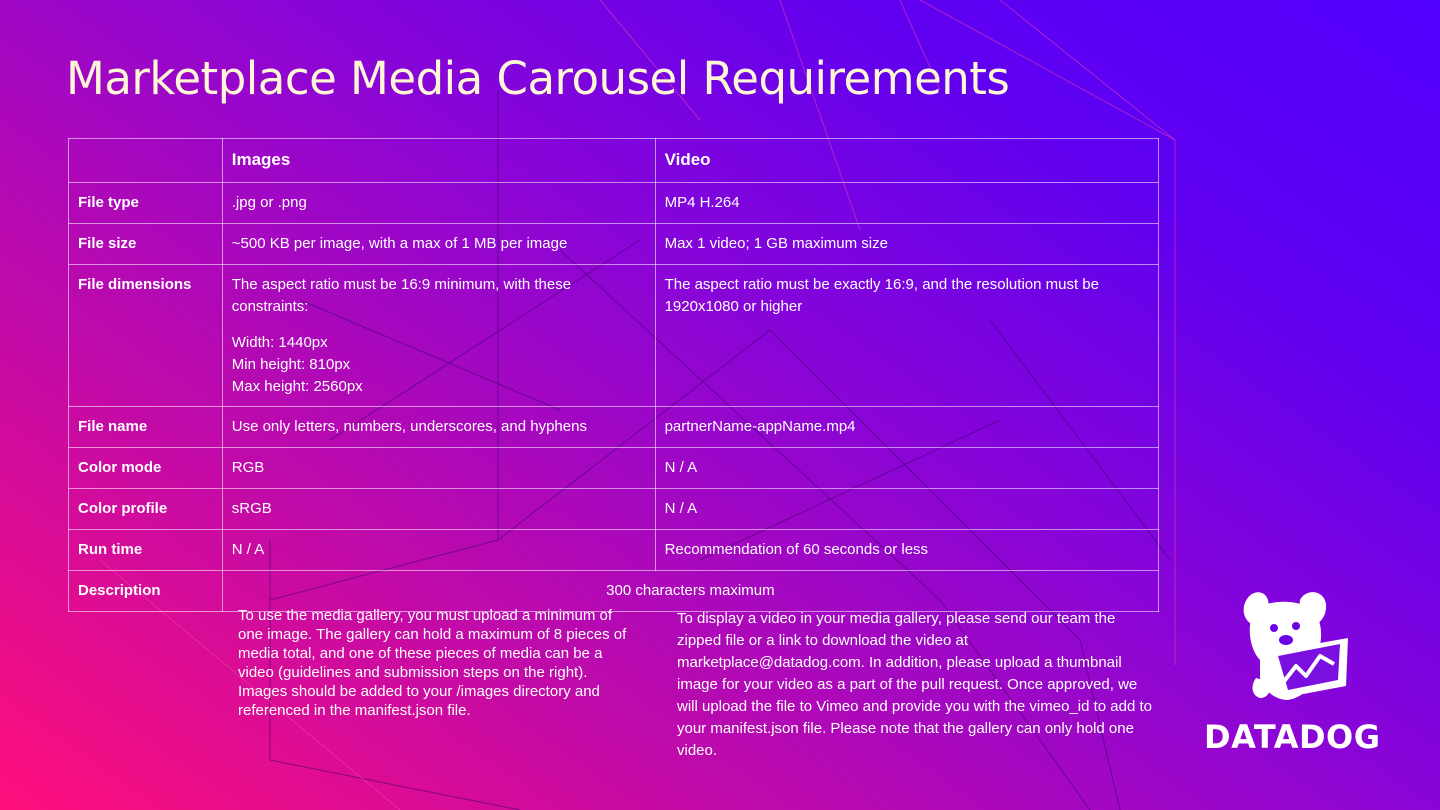  Describe the element at coordinates (297, 386) in the screenshot. I see `dimension-max-height: Max height: 2560px` at that location.